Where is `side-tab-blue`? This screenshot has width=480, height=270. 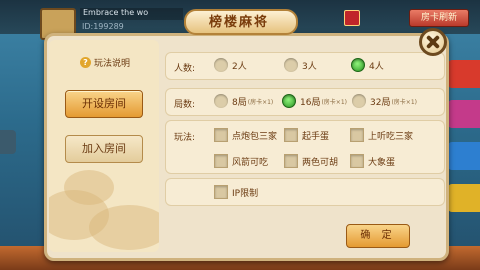
side-tab-blue is located at coordinates (464, 156).